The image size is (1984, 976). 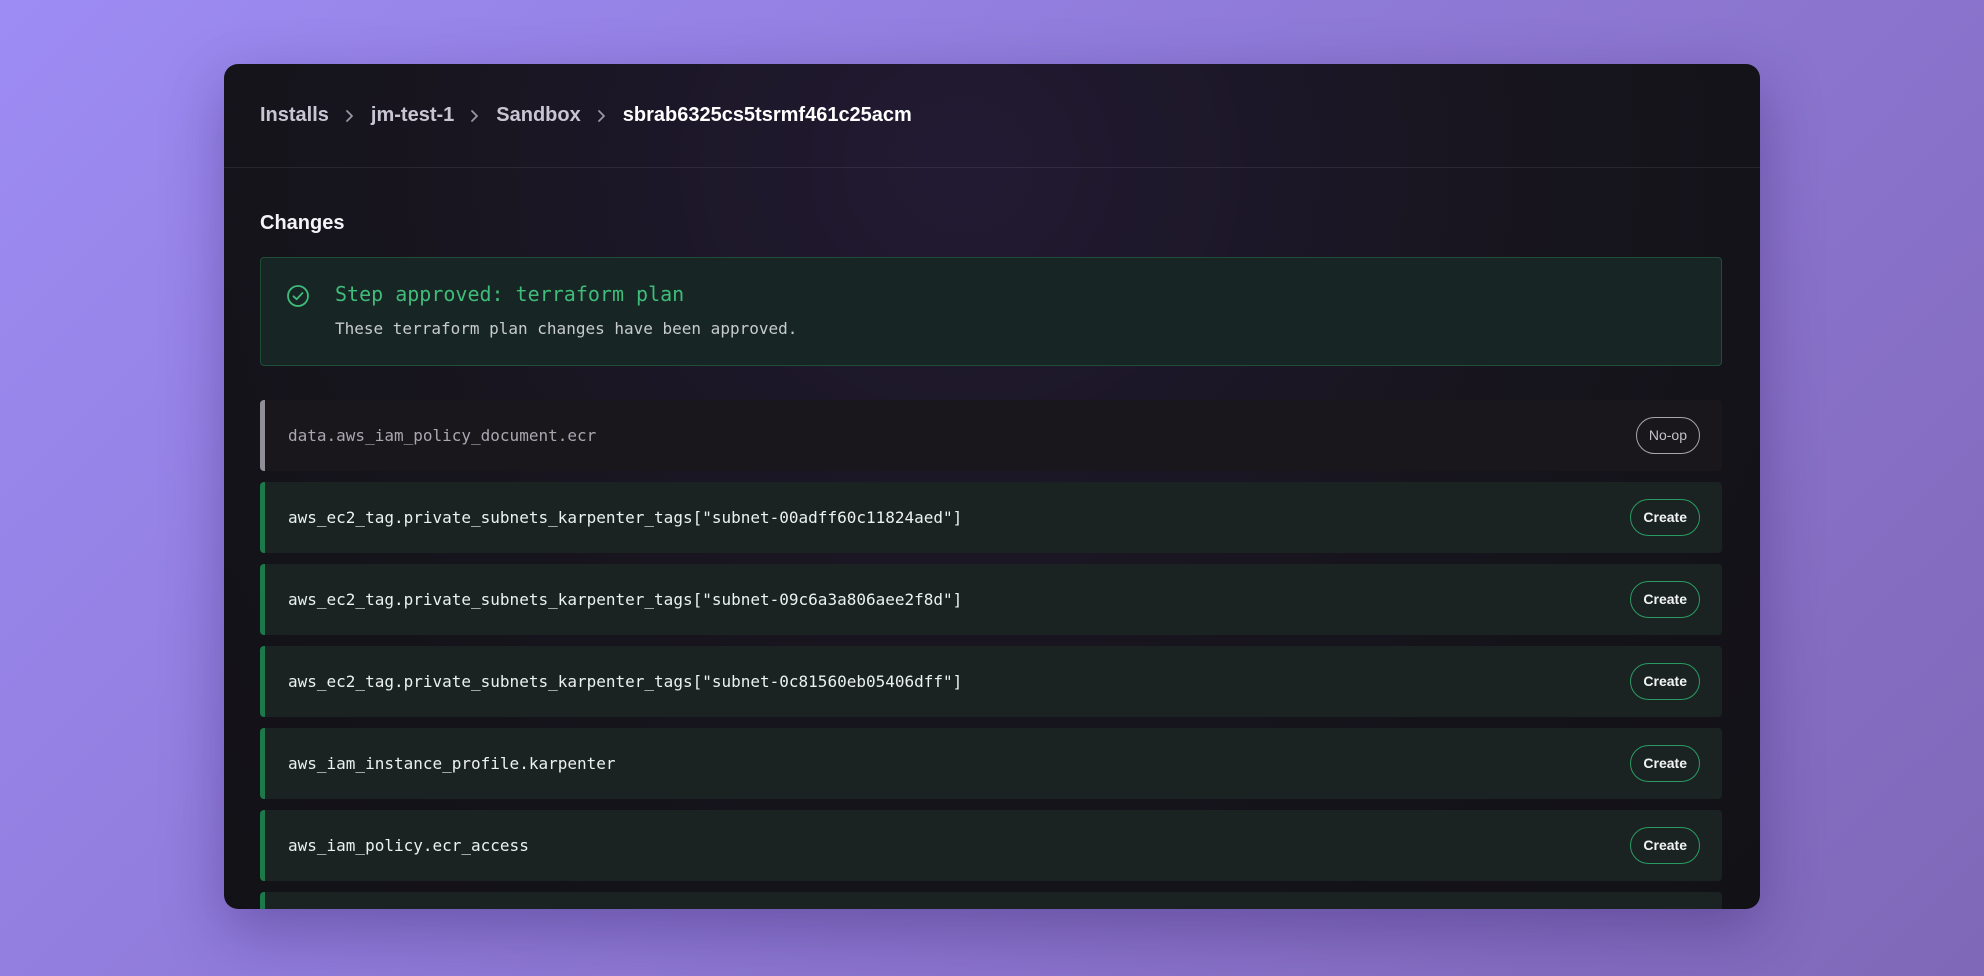 What do you see at coordinates (442, 435) in the screenshot?
I see `resource-address: data.aws_iam_policy_document.ecr` at bounding box center [442, 435].